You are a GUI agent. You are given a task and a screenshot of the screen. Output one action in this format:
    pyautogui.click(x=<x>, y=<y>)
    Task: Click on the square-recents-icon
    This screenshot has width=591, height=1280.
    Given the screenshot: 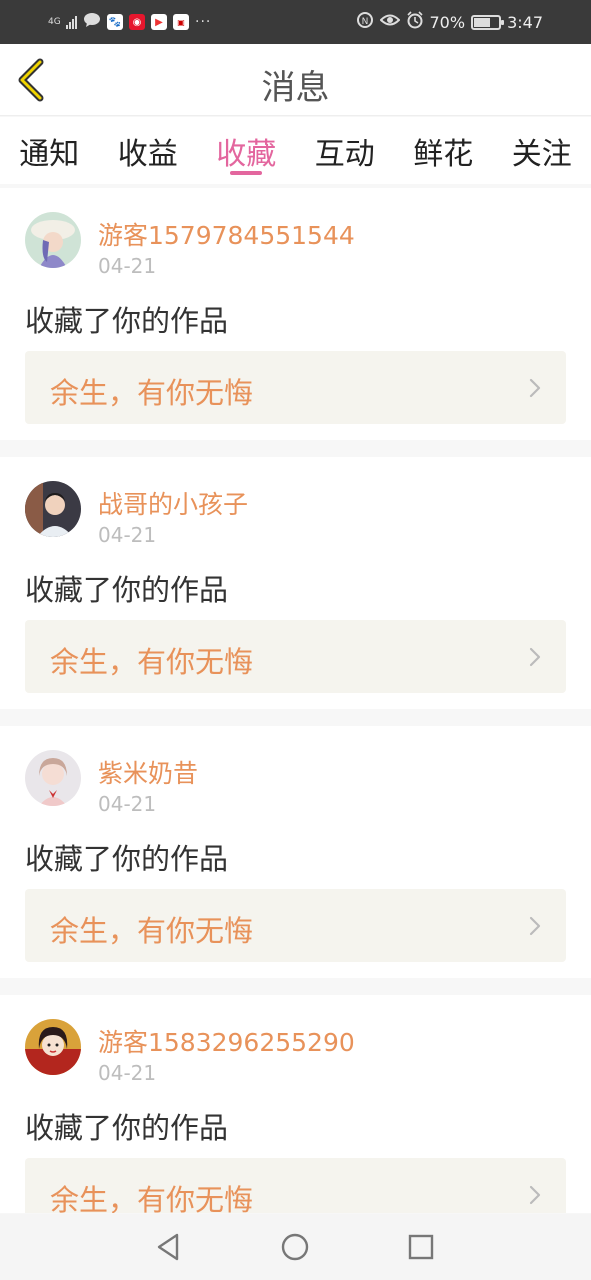 What is the action you would take?
    pyautogui.click(x=421, y=1247)
    